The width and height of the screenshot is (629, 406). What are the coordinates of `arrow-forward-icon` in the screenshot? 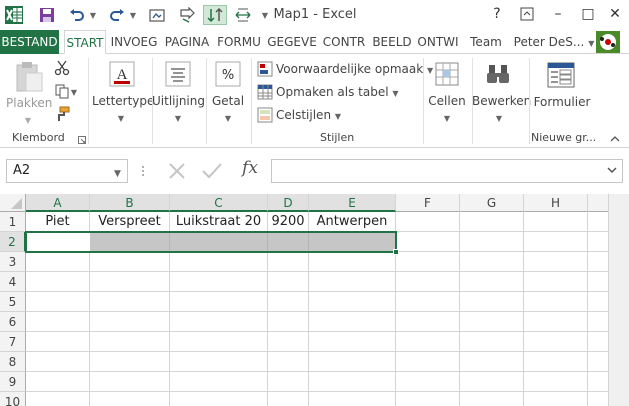 It's located at (187, 15).